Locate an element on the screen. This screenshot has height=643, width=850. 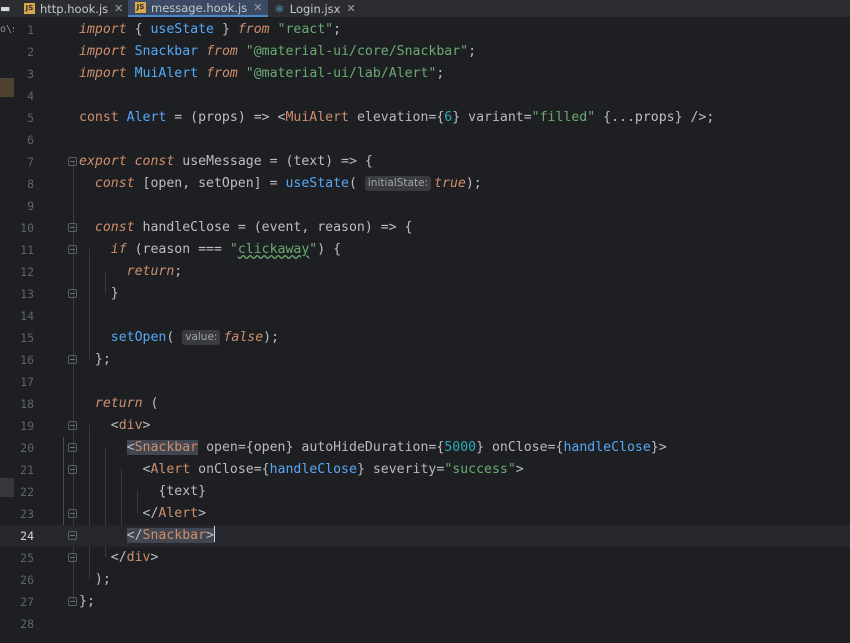
line-number: 5 is located at coordinates (30, 118).